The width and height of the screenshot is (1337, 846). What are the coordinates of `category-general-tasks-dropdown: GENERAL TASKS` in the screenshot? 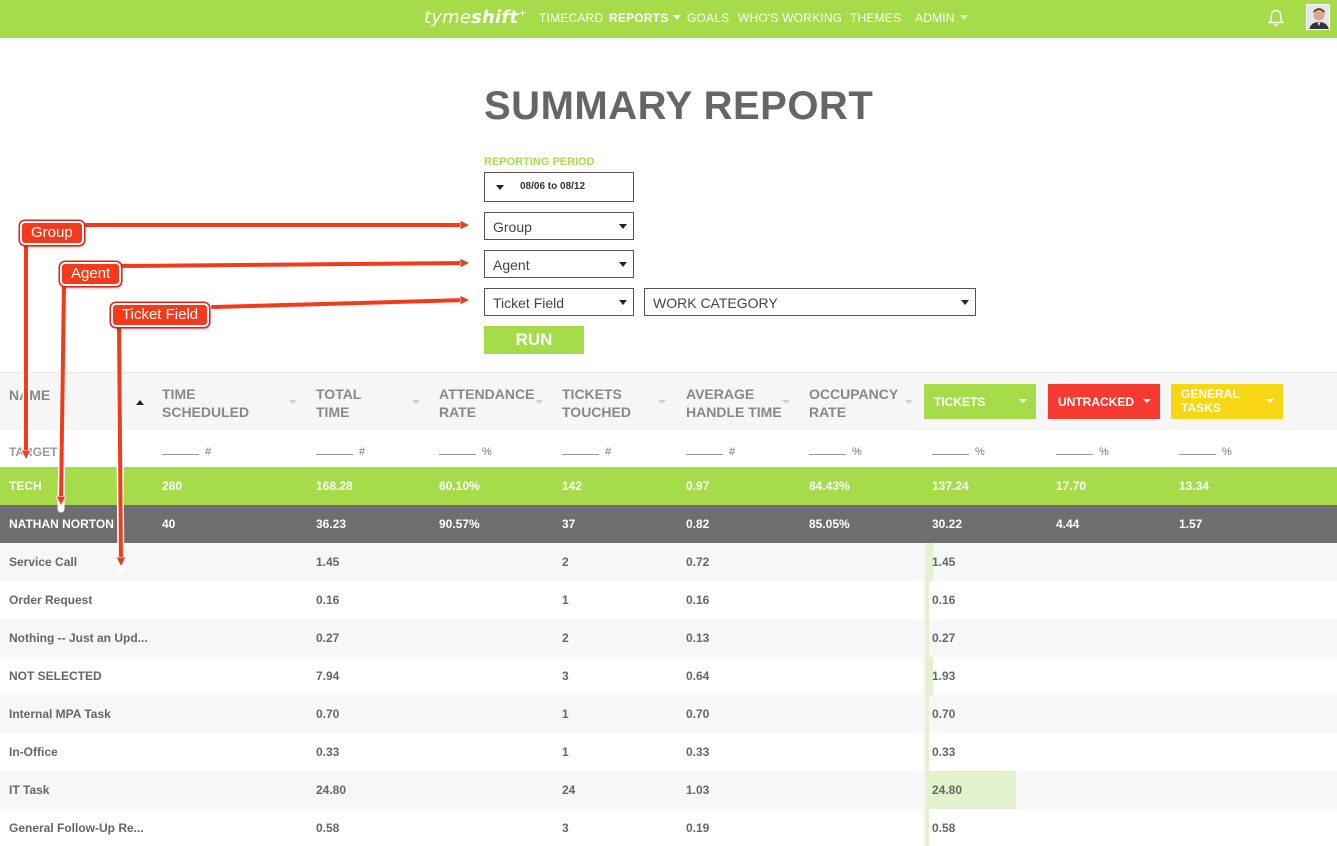 It's located at (1227, 401).